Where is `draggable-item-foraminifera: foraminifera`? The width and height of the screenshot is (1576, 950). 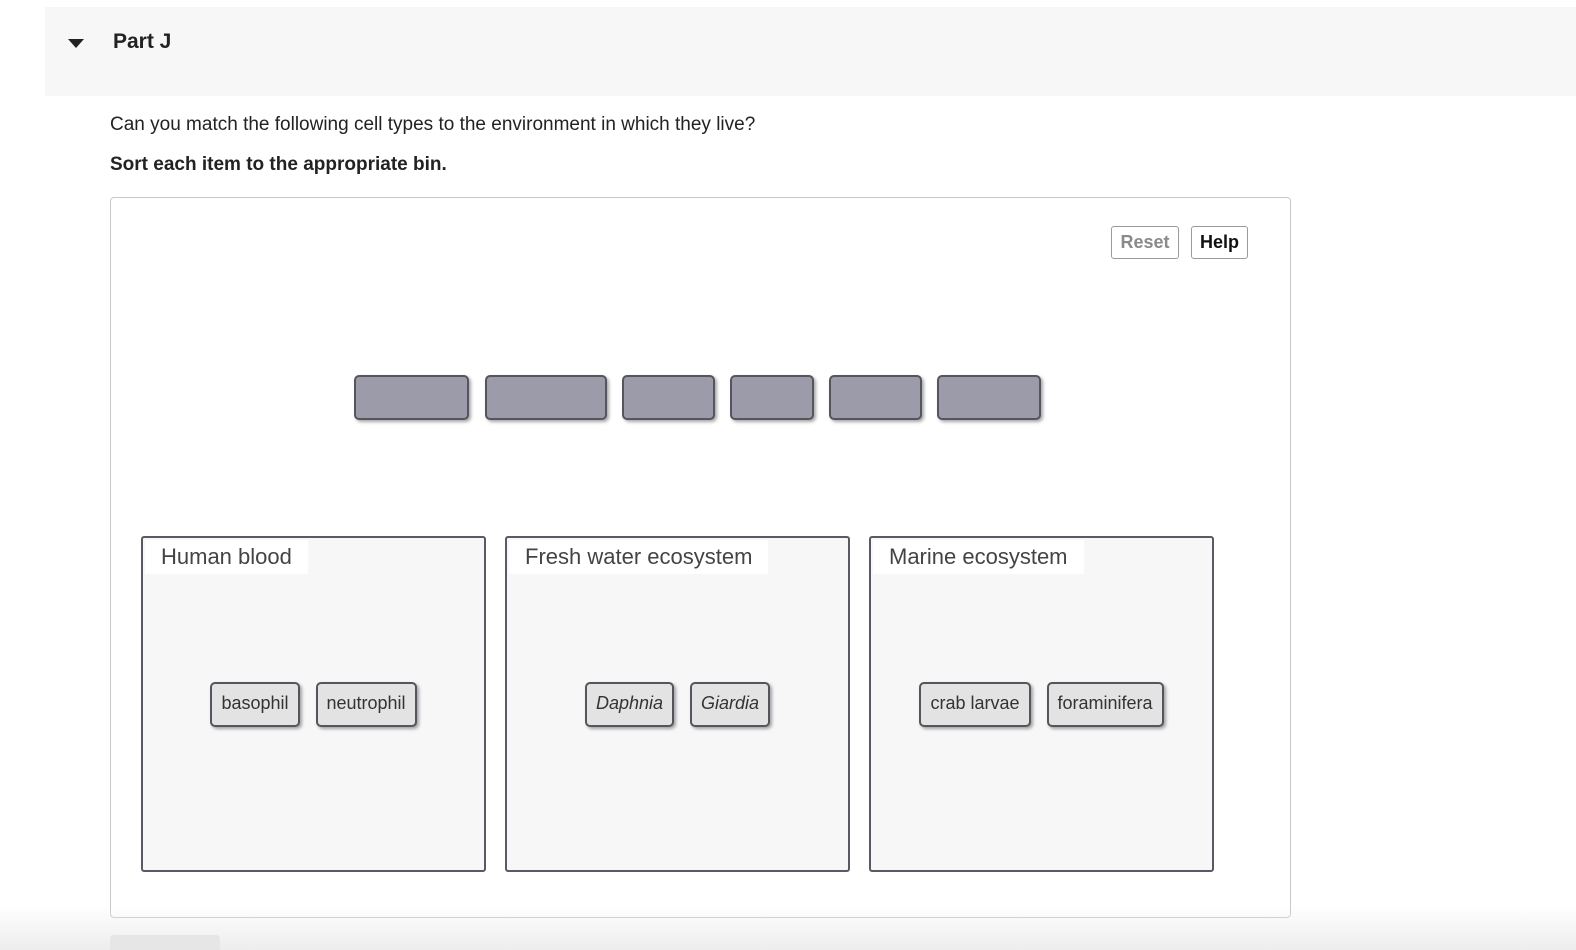 draggable-item-foraminifera: foraminifera is located at coordinates (1105, 704).